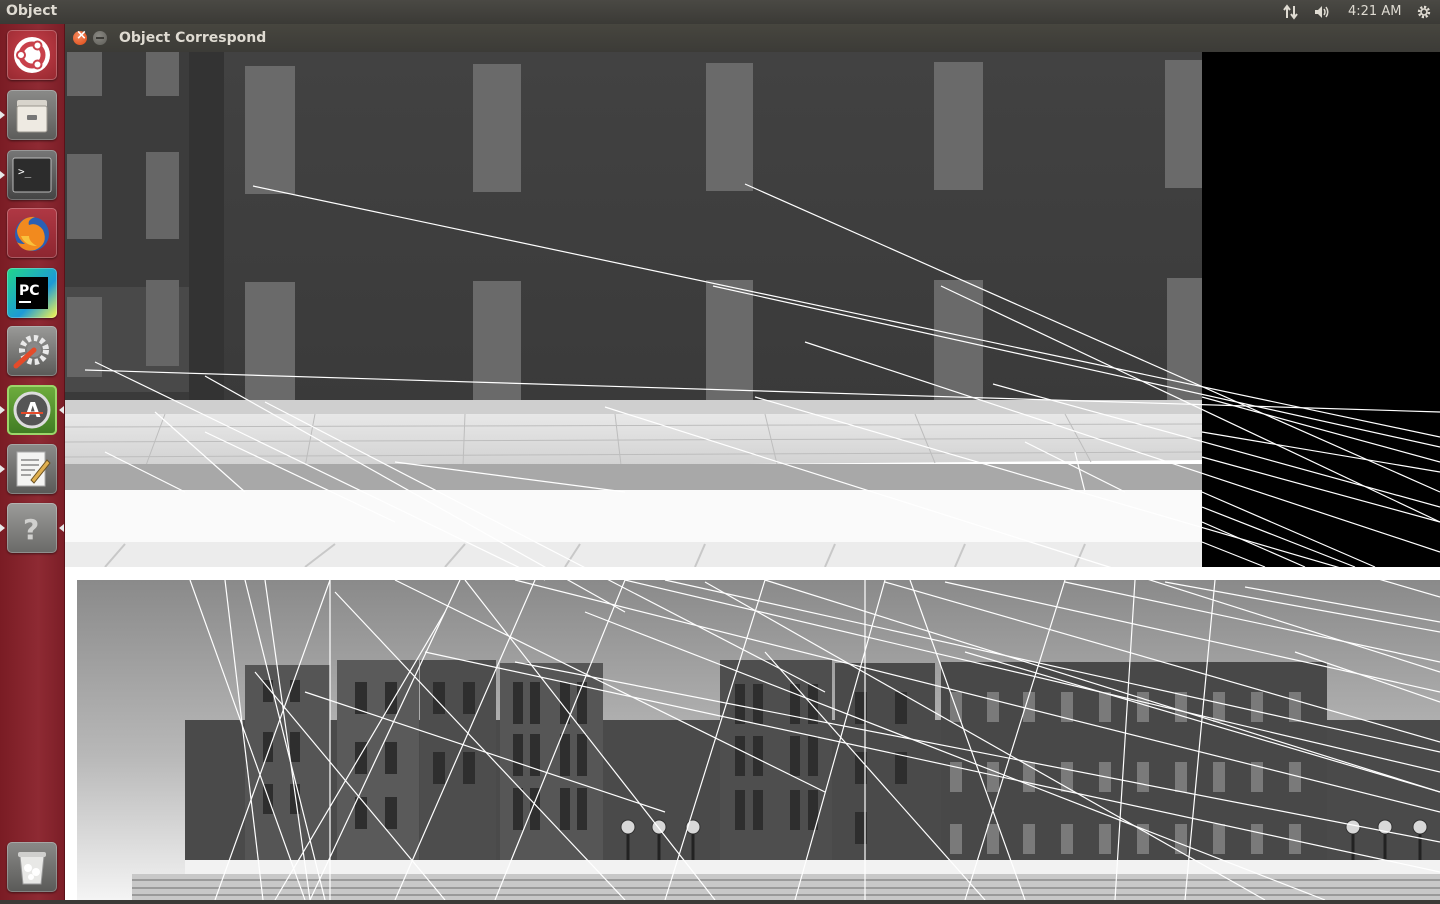 The width and height of the screenshot is (1440, 904). What do you see at coordinates (1291, 12) in the screenshot?
I see `network-arrows-icon` at bounding box center [1291, 12].